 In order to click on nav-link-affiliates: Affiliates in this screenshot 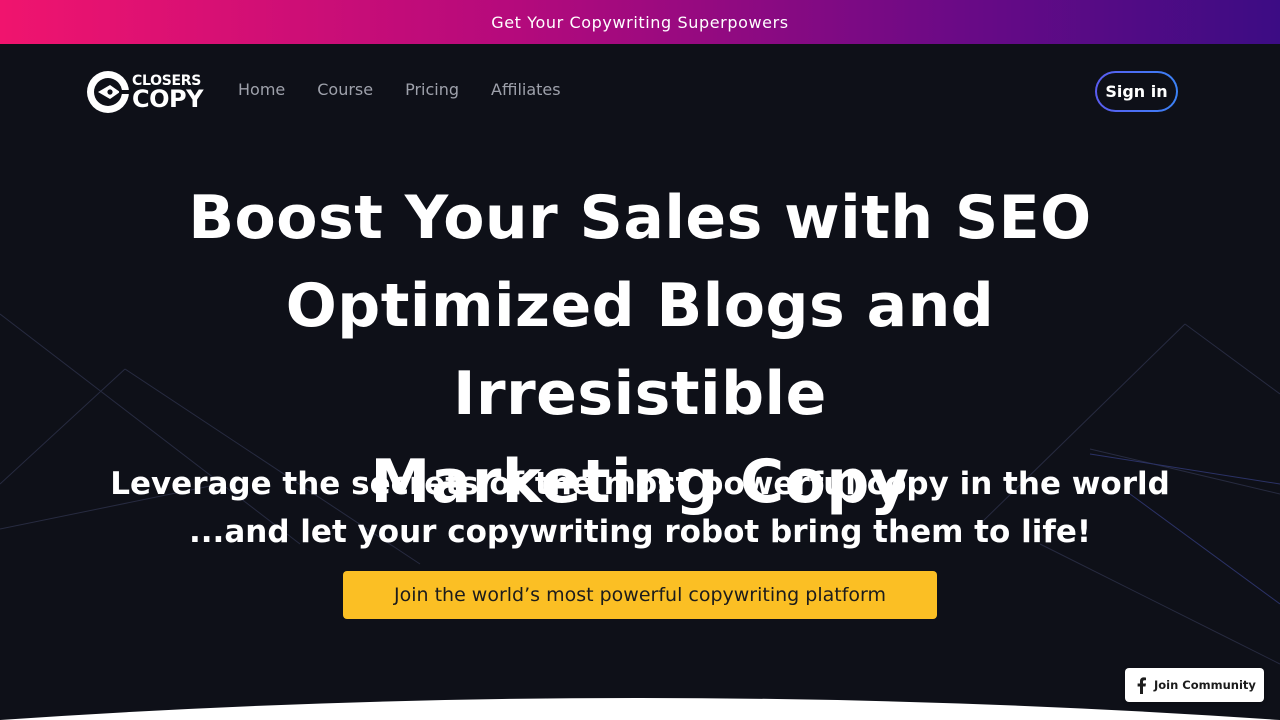, I will do `click(526, 89)`.